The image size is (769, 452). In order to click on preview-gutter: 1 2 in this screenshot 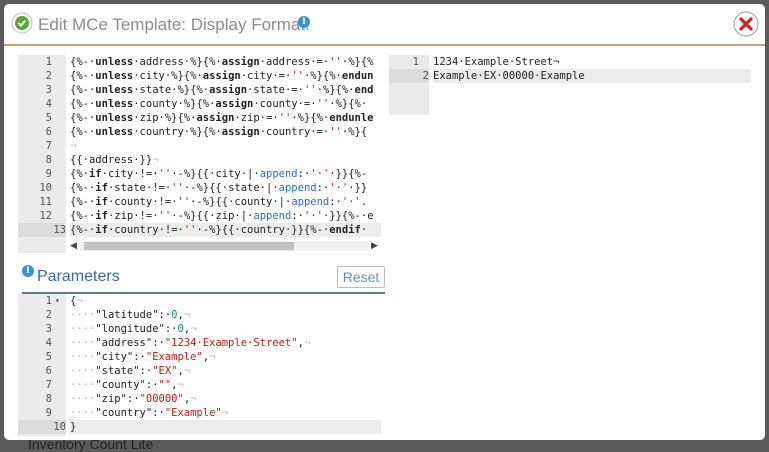, I will do `click(409, 85)`.